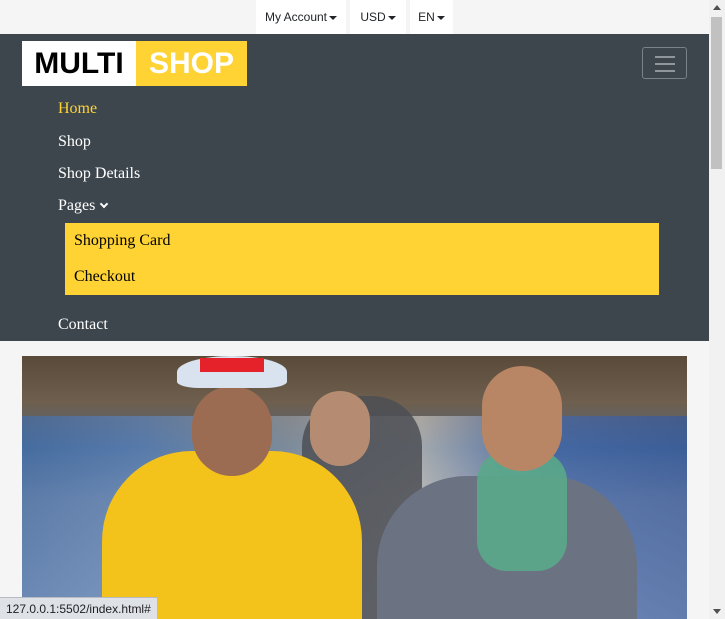 The width and height of the screenshot is (725, 619). I want to click on submenu-item-checkout: Checkout, so click(104, 277).